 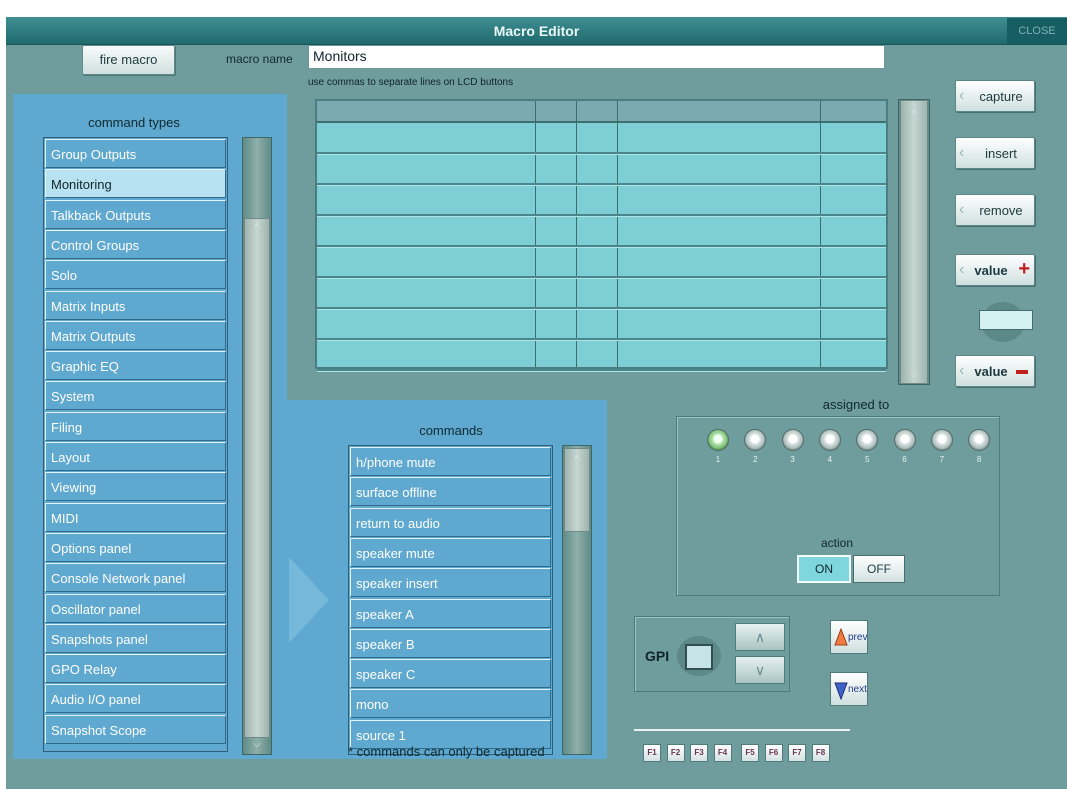 I want to click on remove-button: ‹ remove, so click(x=995, y=210).